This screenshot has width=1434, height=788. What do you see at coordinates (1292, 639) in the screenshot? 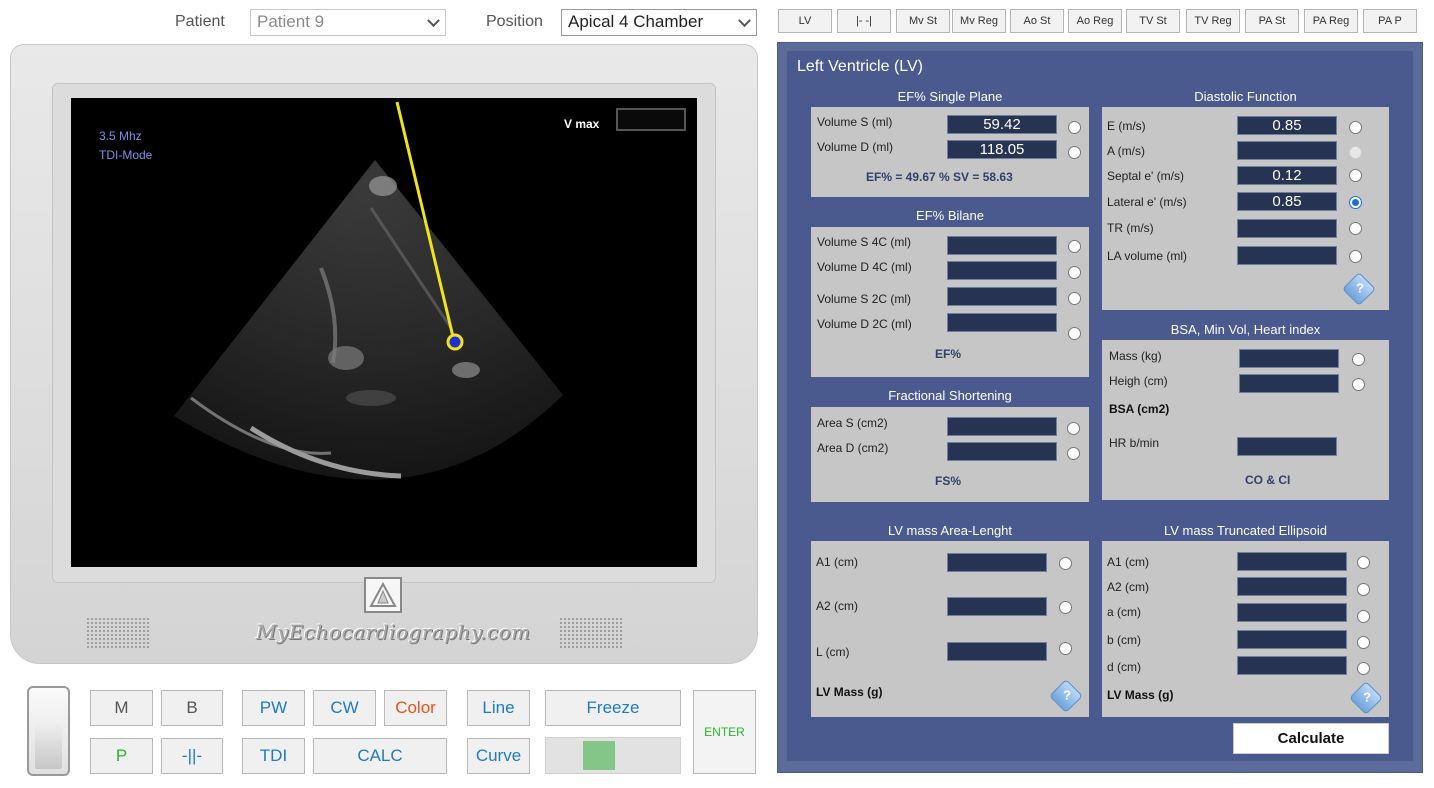
I see `te-b-field` at bounding box center [1292, 639].